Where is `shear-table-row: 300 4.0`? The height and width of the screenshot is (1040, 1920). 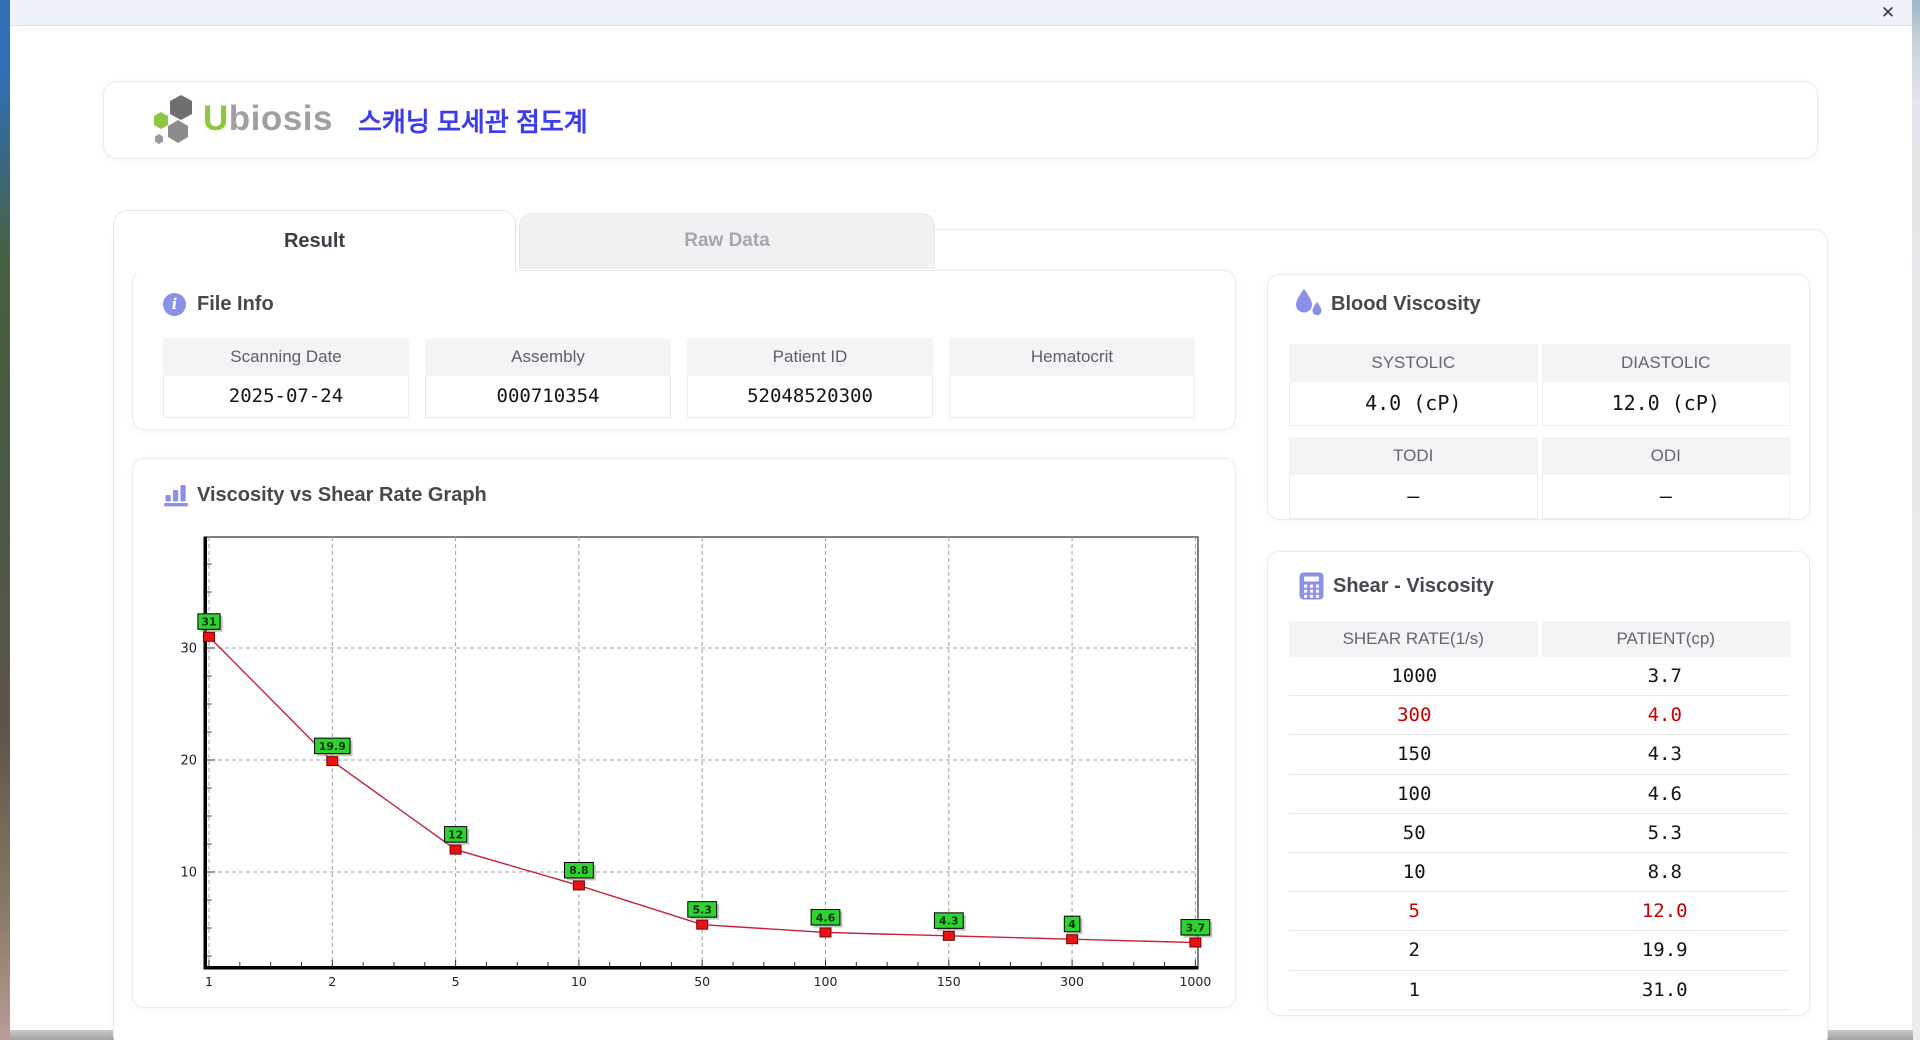 shear-table-row: 300 4.0 is located at coordinates (1539, 716).